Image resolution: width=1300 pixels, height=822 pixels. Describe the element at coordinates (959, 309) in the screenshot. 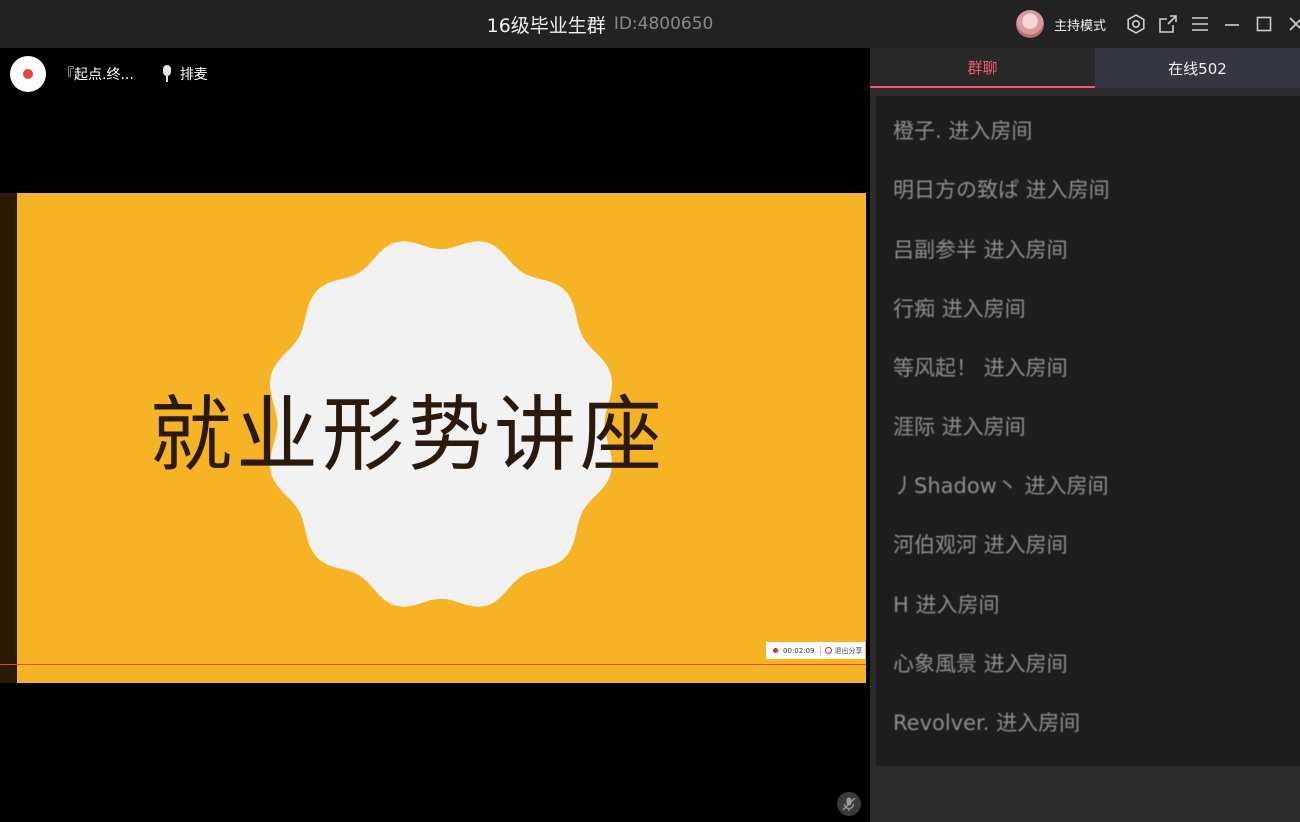

I see `list-item: 行痴 进入房间` at that location.